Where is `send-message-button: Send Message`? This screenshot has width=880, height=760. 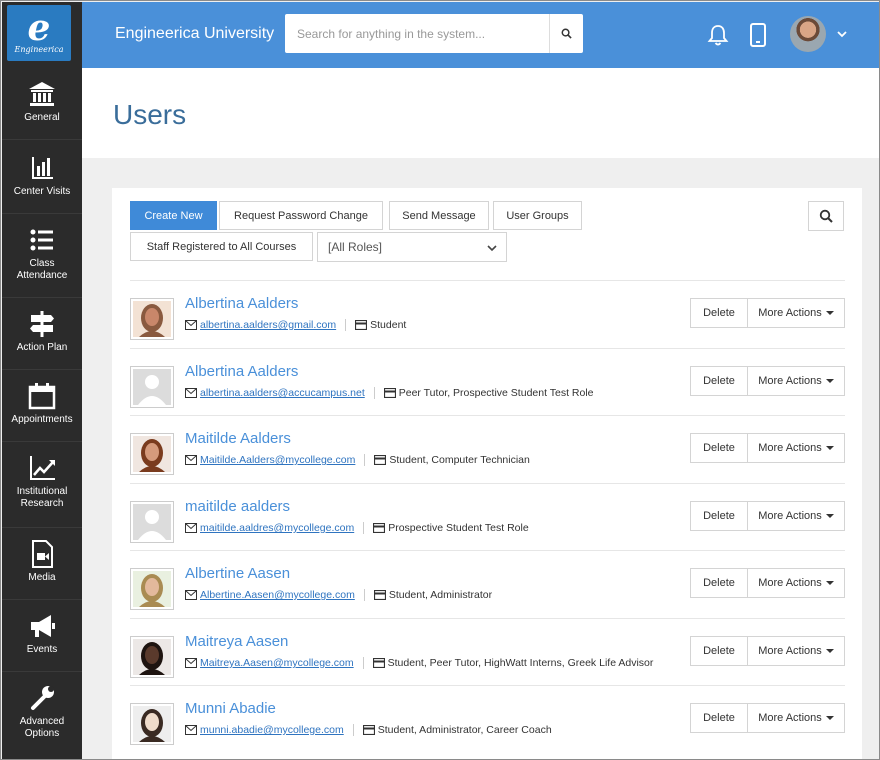 send-message-button: Send Message is located at coordinates (439, 215).